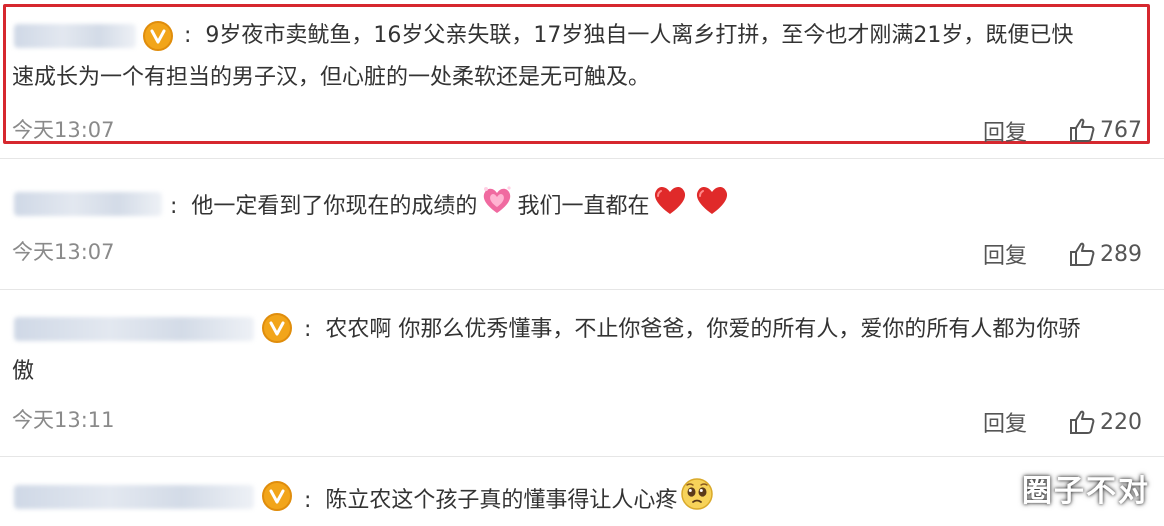  Describe the element at coordinates (703, 329) in the screenshot. I see `comment-text-line: 农农啊 你那么优秀懂事，不止你爸爸，你爱的所有人，爱你的所有人都为你骄` at that location.